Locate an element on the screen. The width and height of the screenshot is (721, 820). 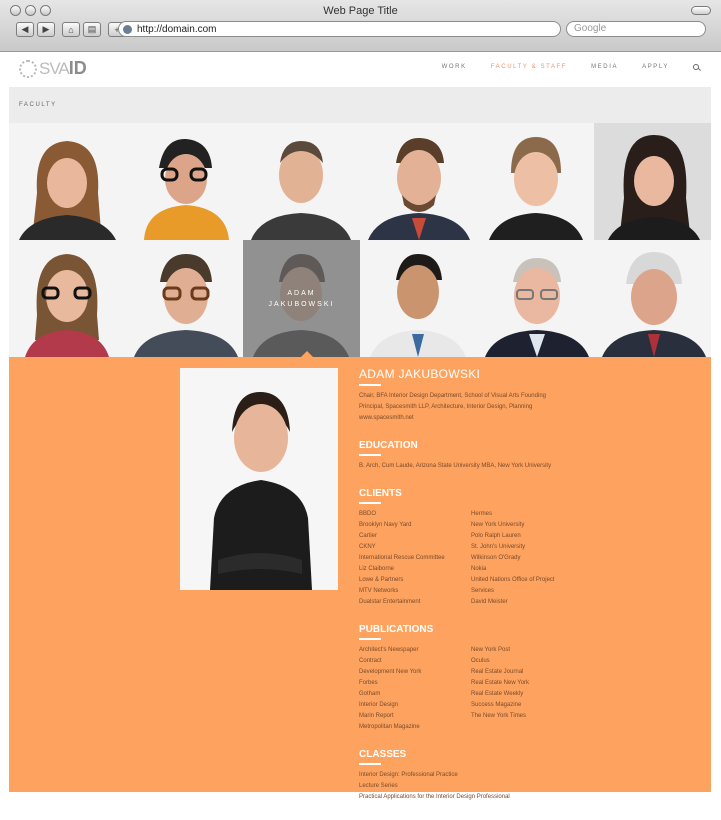
client-item: St. John's University is located at coordinates (498, 547).